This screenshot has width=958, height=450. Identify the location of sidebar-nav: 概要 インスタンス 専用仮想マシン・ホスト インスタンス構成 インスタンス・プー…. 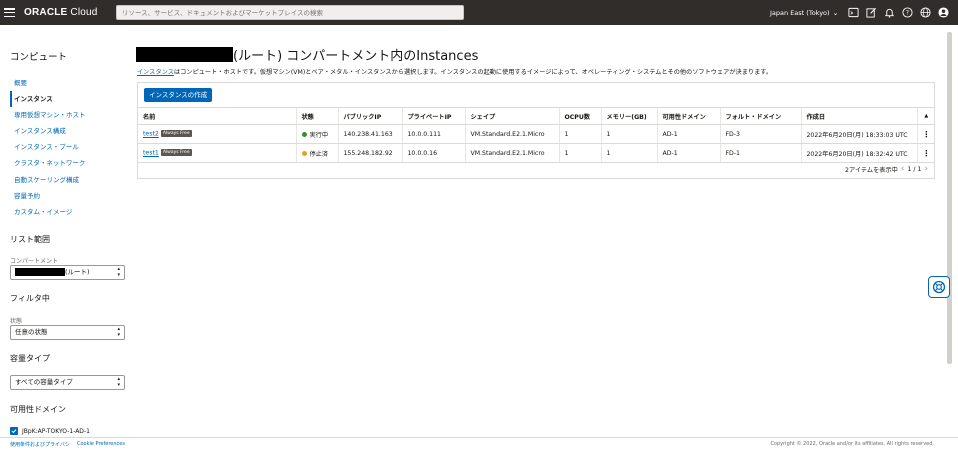
(72, 147).